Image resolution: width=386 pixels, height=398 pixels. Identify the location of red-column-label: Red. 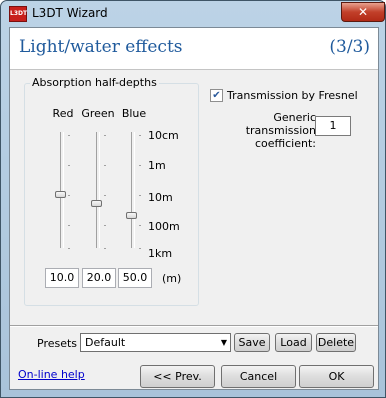
(63, 113).